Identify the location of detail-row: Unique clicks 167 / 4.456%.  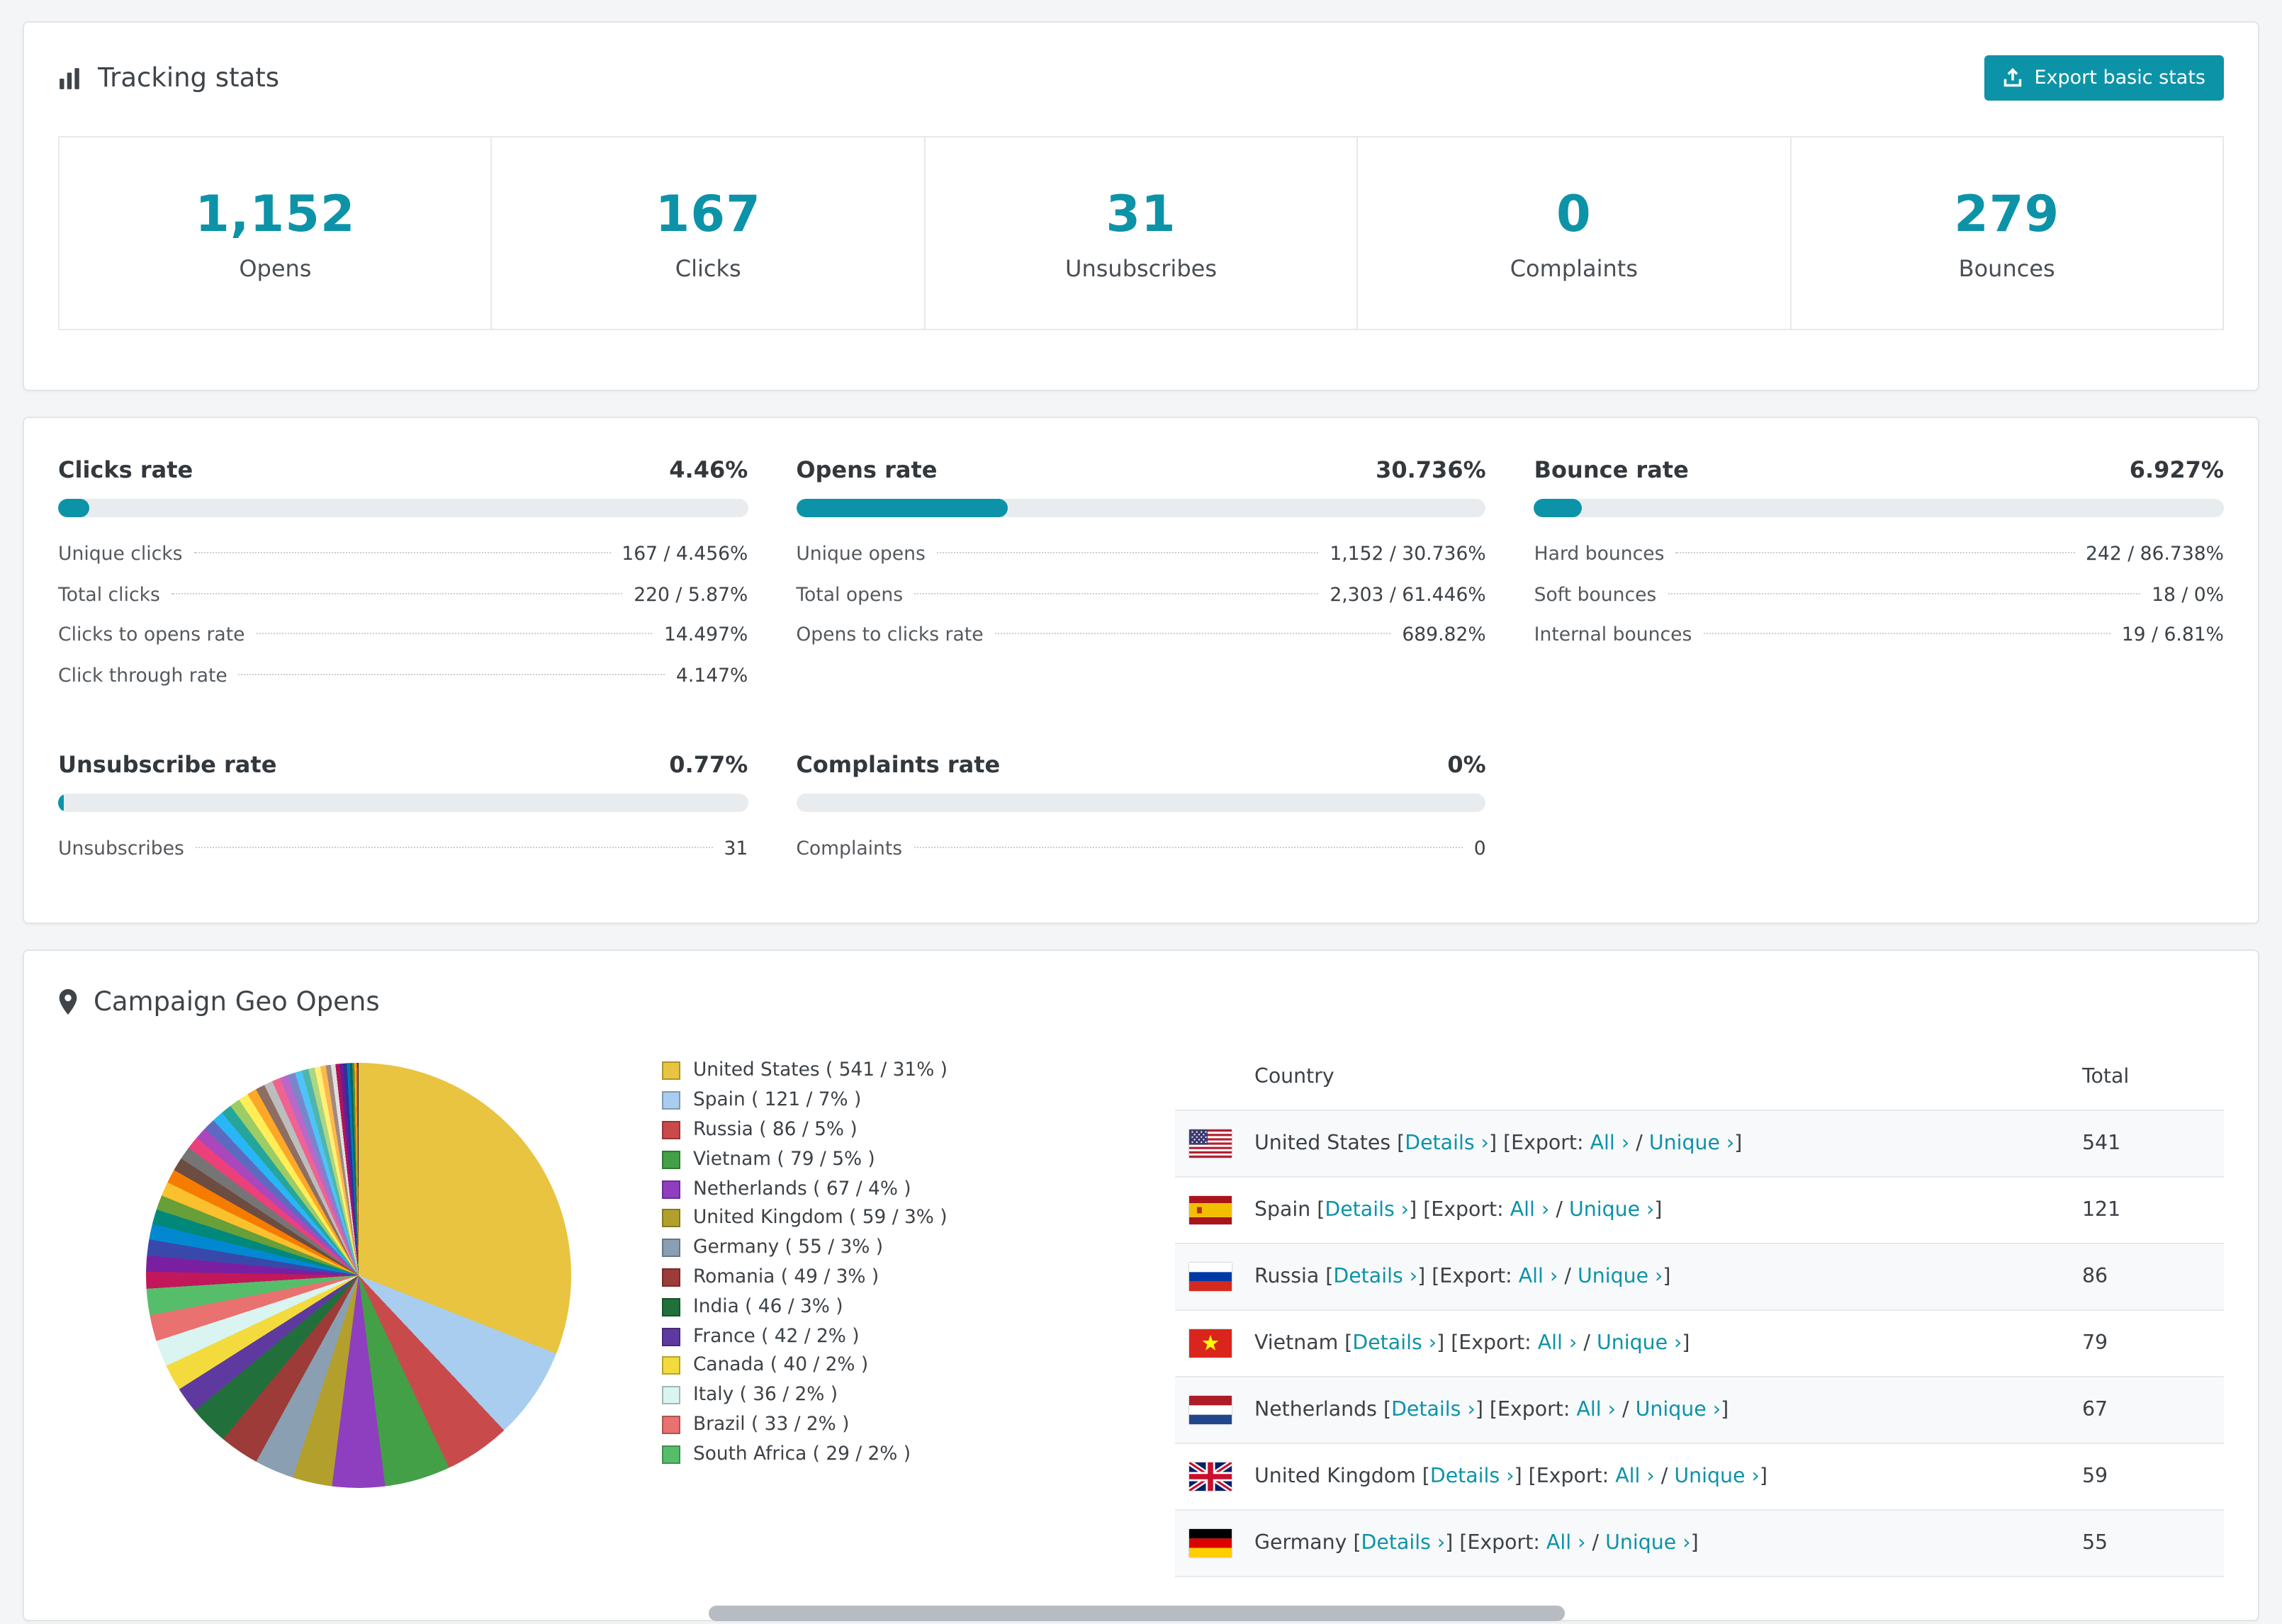
(403, 556).